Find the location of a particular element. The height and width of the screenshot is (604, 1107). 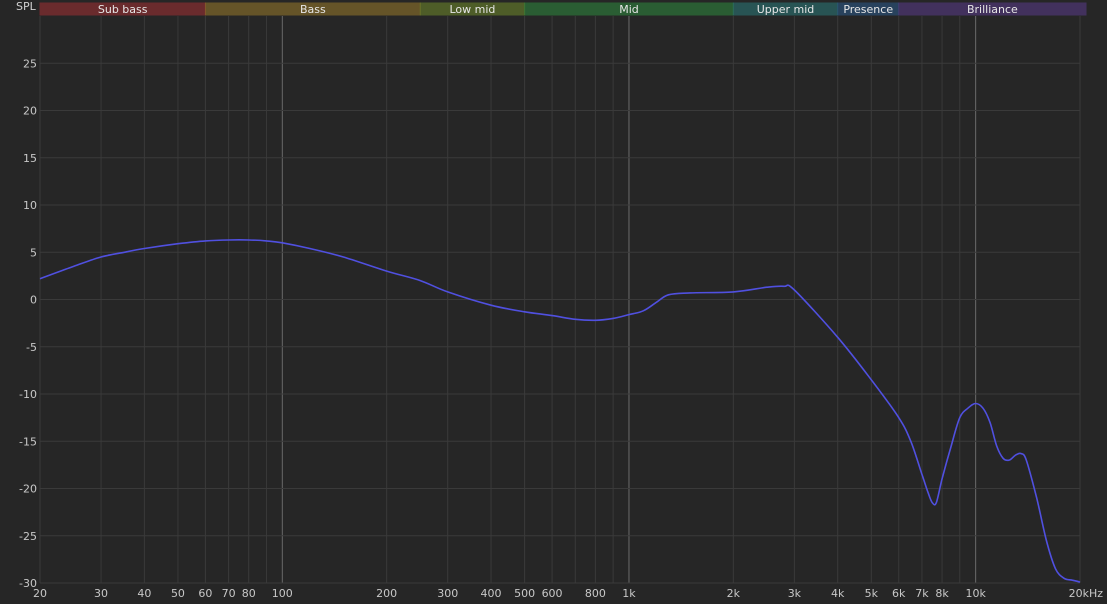

y-tick-label: -10 is located at coordinates (28, 394).